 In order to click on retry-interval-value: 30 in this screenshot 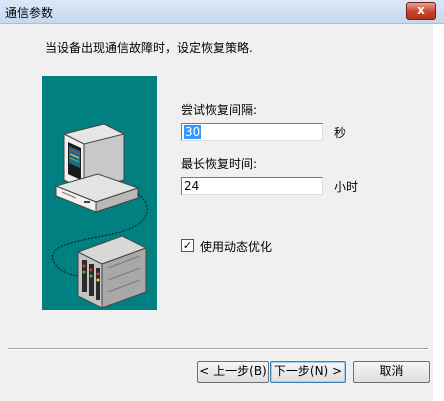, I will do `click(193, 132)`.